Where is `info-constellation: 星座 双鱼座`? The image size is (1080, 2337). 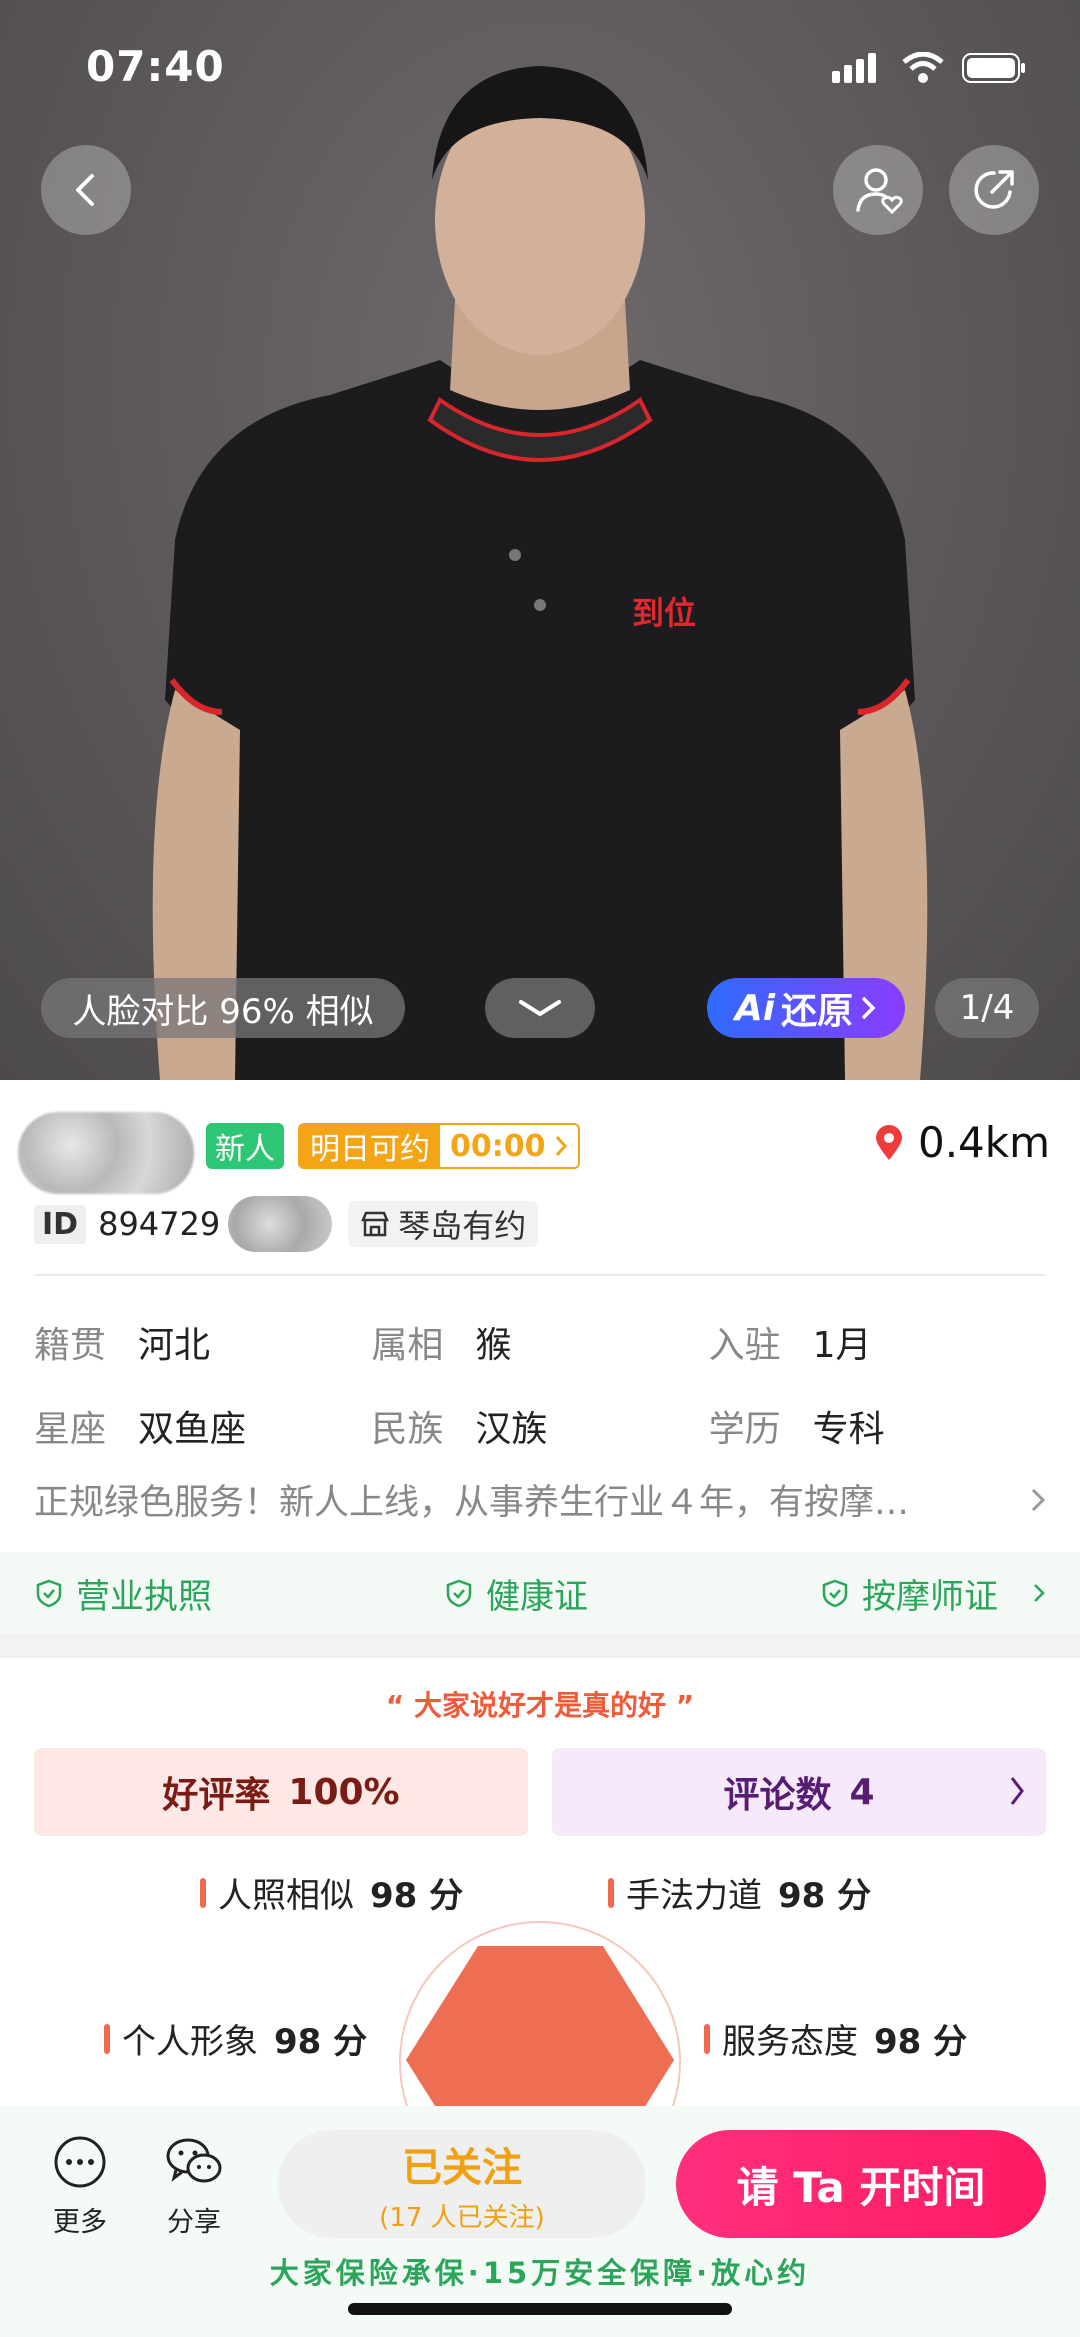 info-constellation: 星座 双鱼座 is located at coordinates (202, 1426).